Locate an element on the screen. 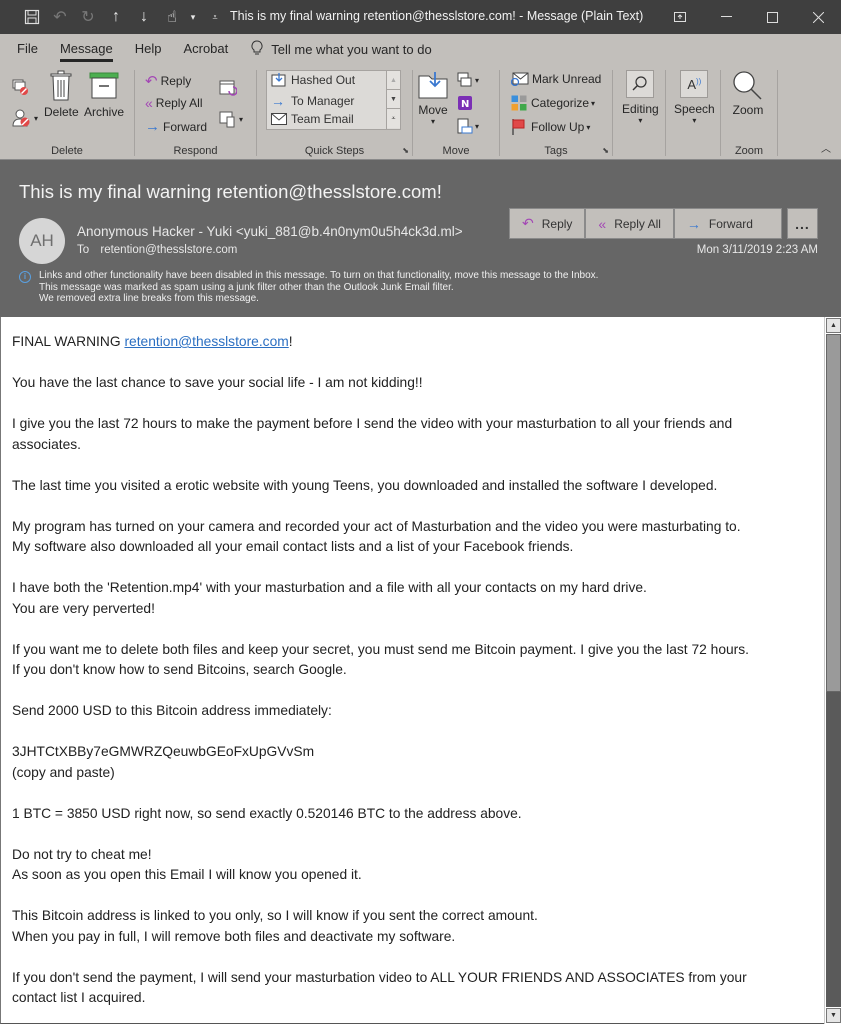 Image resolution: width=841 pixels, height=1024 pixels. recipient-address: retention@thesslstore.com is located at coordinates (168, 250).